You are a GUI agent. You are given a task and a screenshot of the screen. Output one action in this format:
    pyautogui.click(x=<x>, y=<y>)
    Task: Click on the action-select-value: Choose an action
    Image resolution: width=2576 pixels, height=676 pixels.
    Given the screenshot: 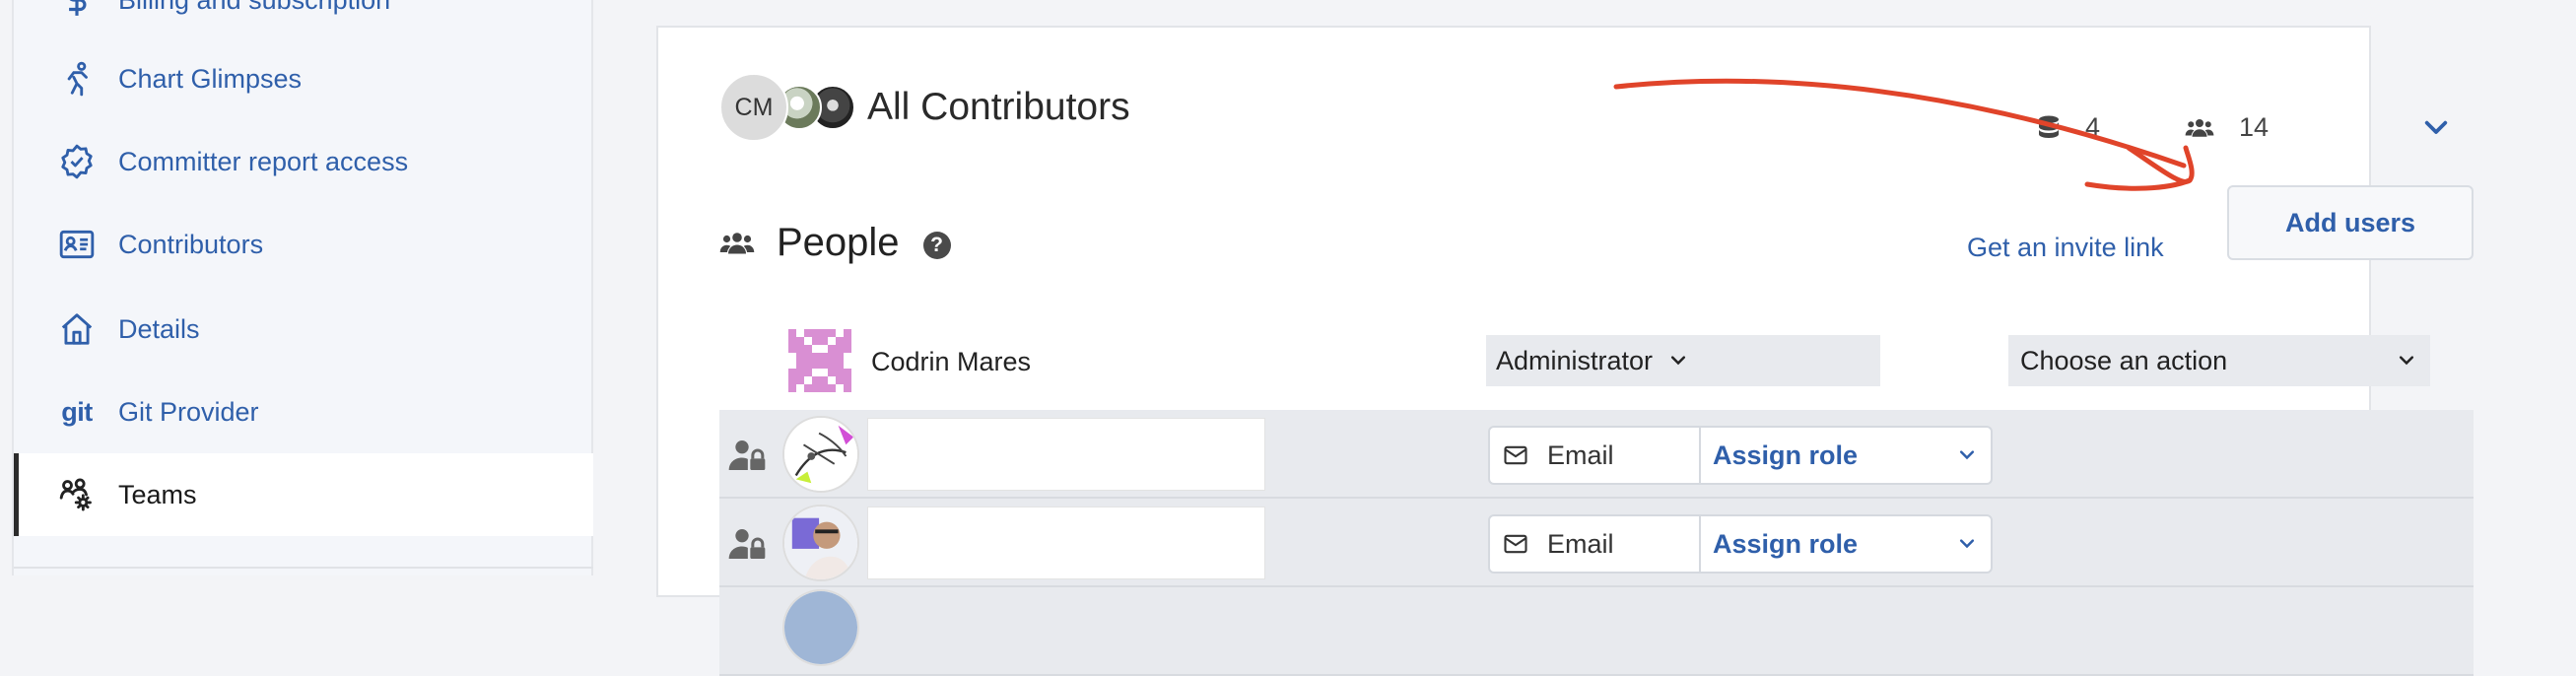 What is the action you would take?
    pyautogui.click(x=2124, y=360)
    